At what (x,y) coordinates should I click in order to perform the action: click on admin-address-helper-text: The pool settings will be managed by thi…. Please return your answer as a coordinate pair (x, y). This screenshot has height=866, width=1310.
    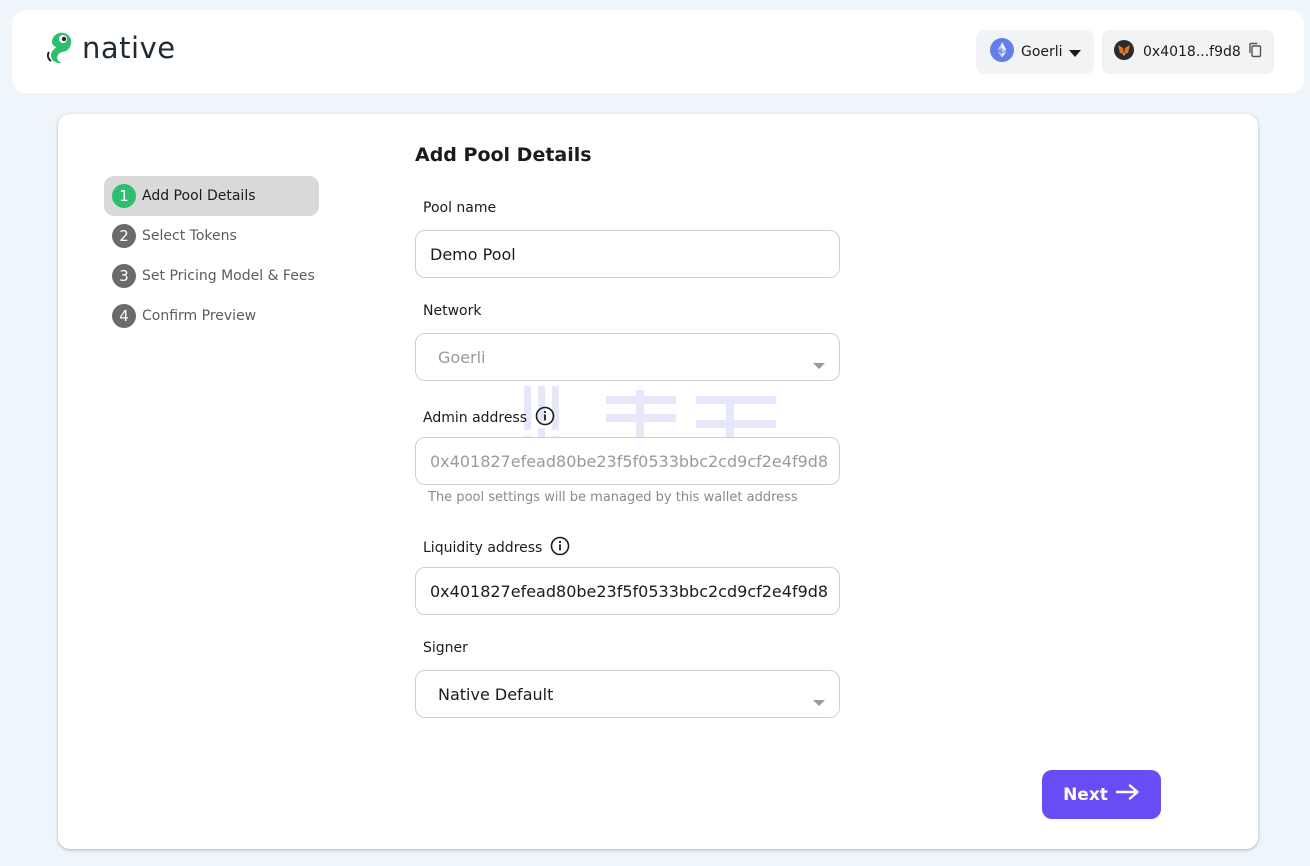
    Looking at the image, I should click on (613, 497).